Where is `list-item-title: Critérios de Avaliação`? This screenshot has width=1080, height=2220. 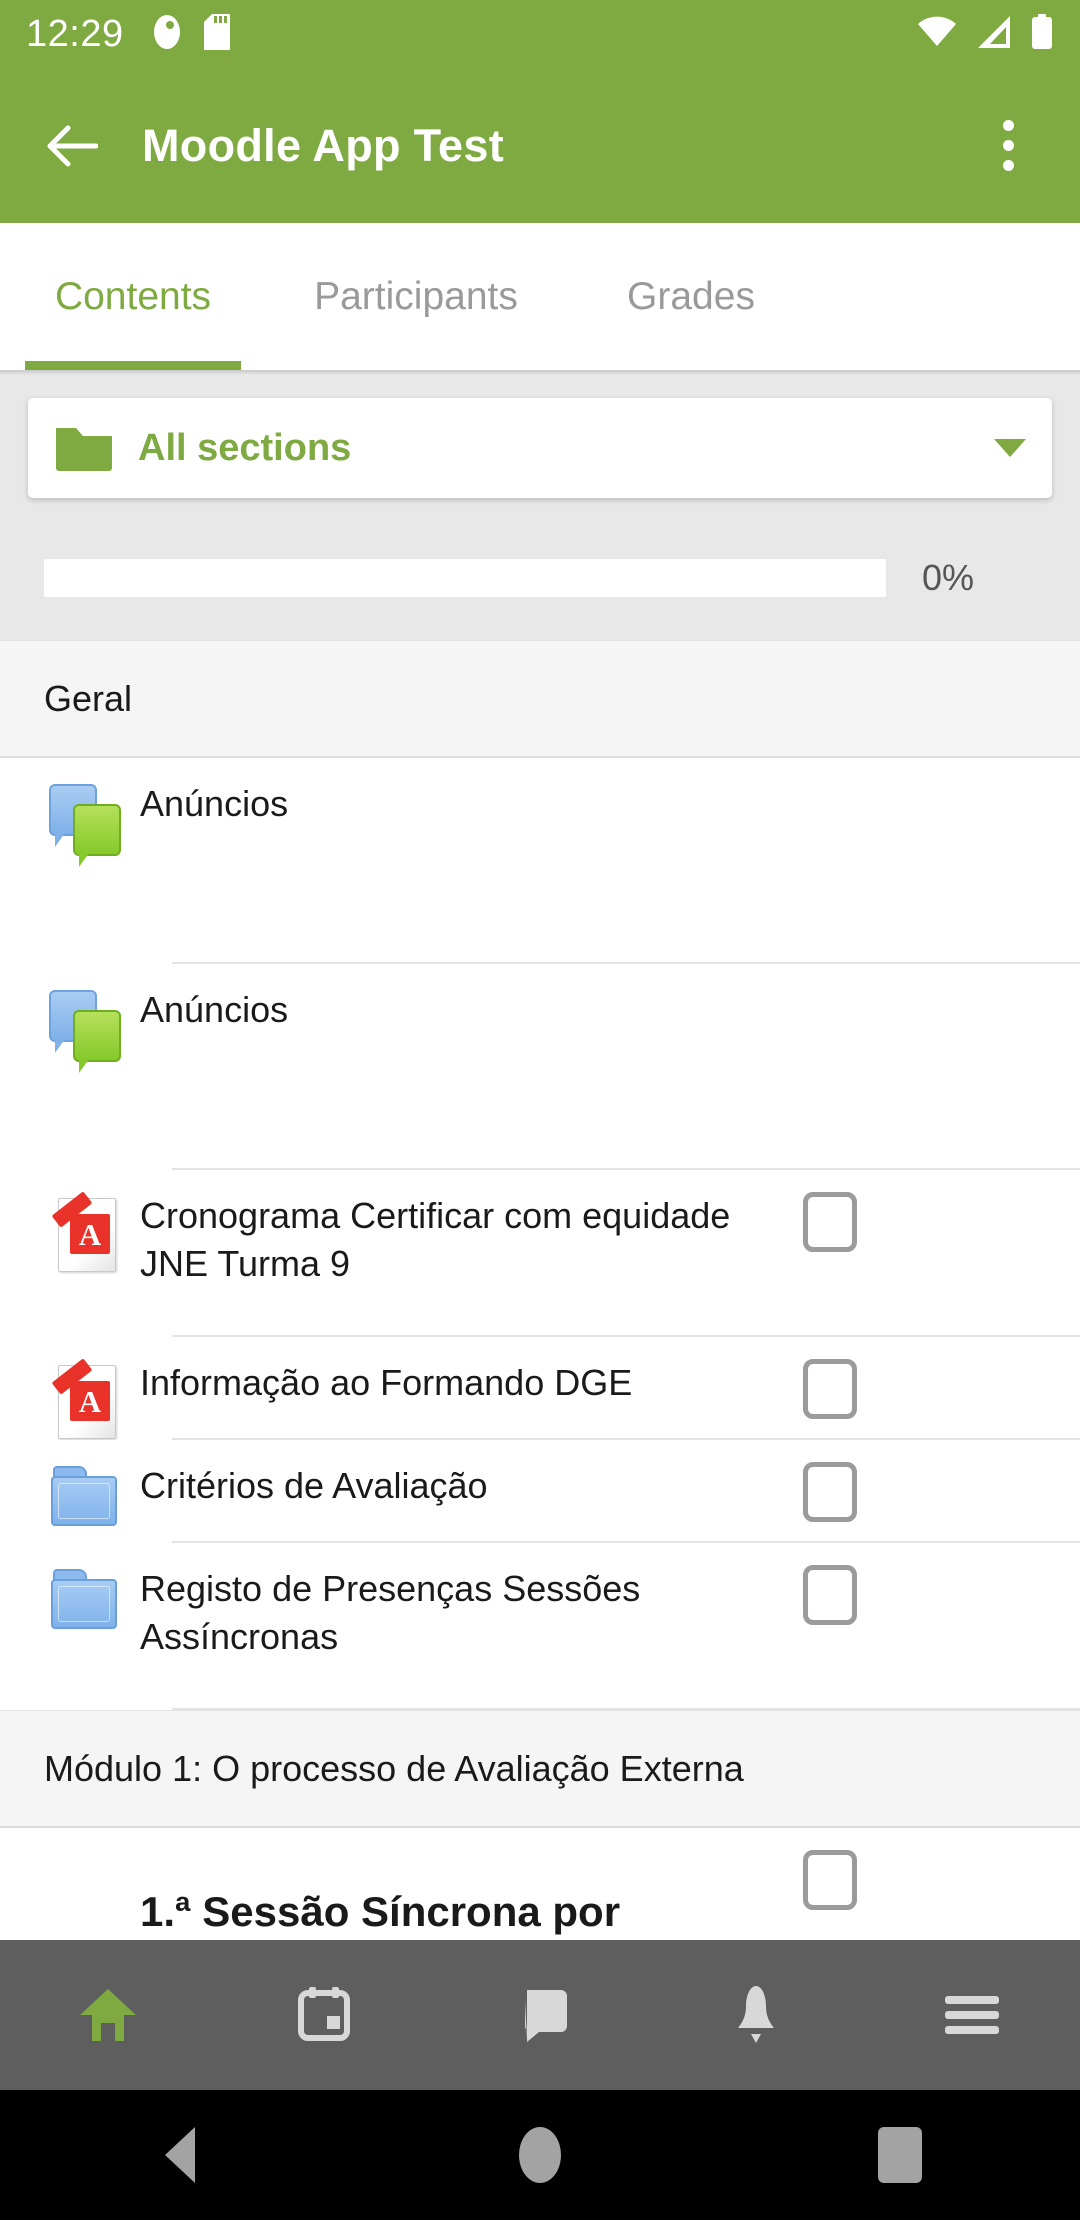 list-item-title: Critérios de Avaliação is located at coordinates (314, 1485).